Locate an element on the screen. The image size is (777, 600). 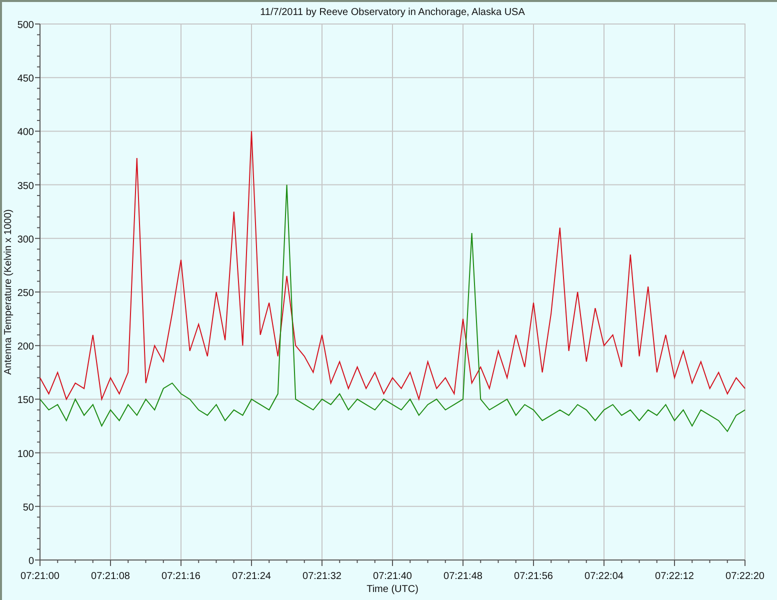
y-tick-label: 400 is located at coordinates (25, 132).